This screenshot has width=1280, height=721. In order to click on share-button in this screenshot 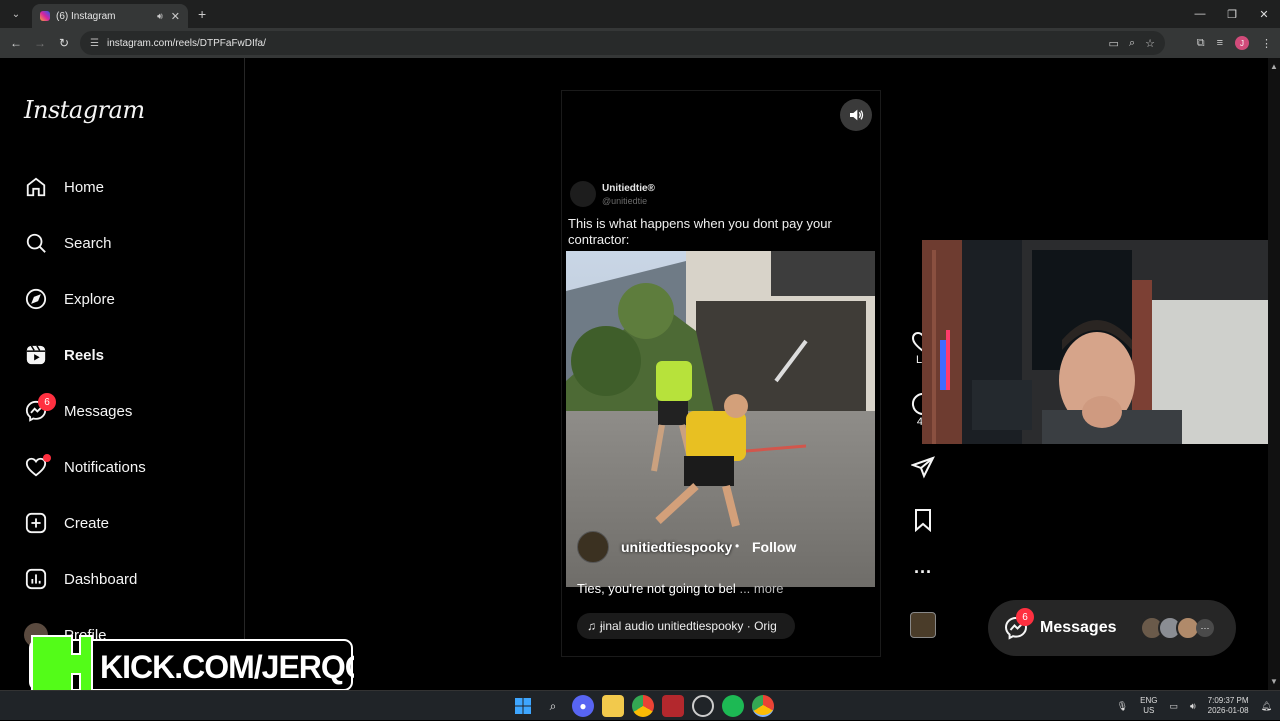, I will do `click(923, 467)`.